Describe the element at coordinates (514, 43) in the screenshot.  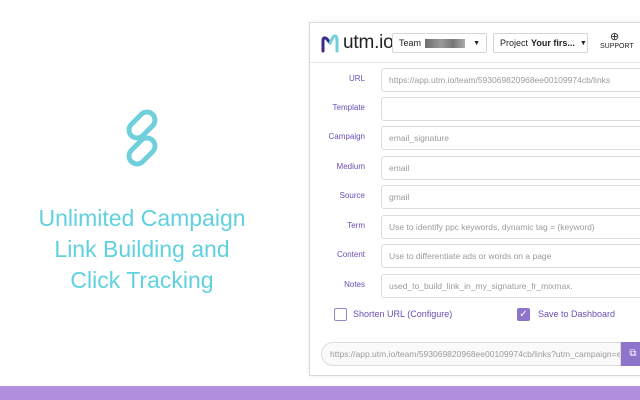
I see `project-label: Project` at that location.